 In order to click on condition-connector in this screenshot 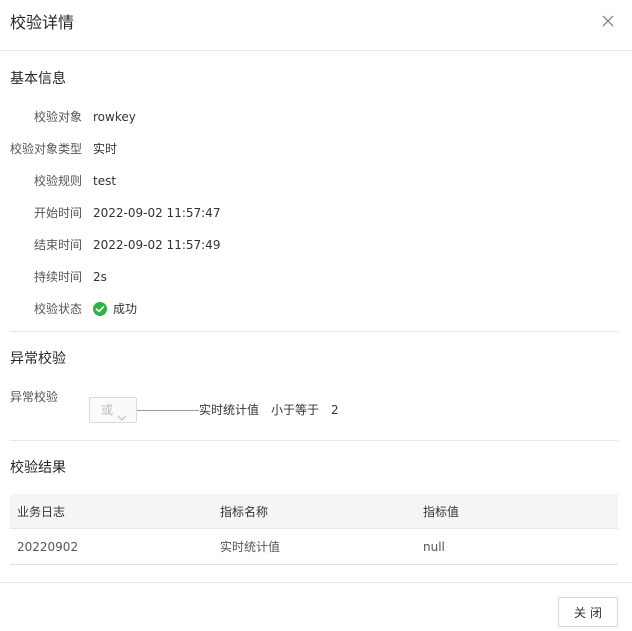, I will do `click(168, 410)`.